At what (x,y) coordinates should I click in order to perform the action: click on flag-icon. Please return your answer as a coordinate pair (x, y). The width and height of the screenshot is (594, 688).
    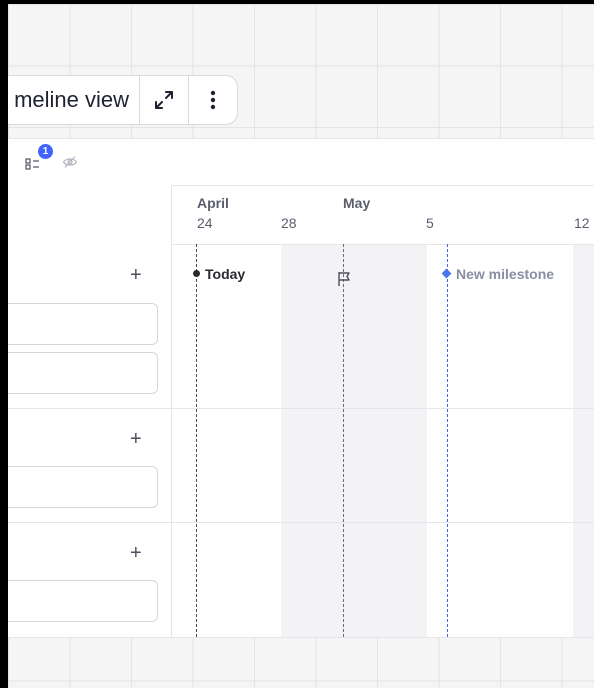
    Looking at the image, I should click on (344, 279).